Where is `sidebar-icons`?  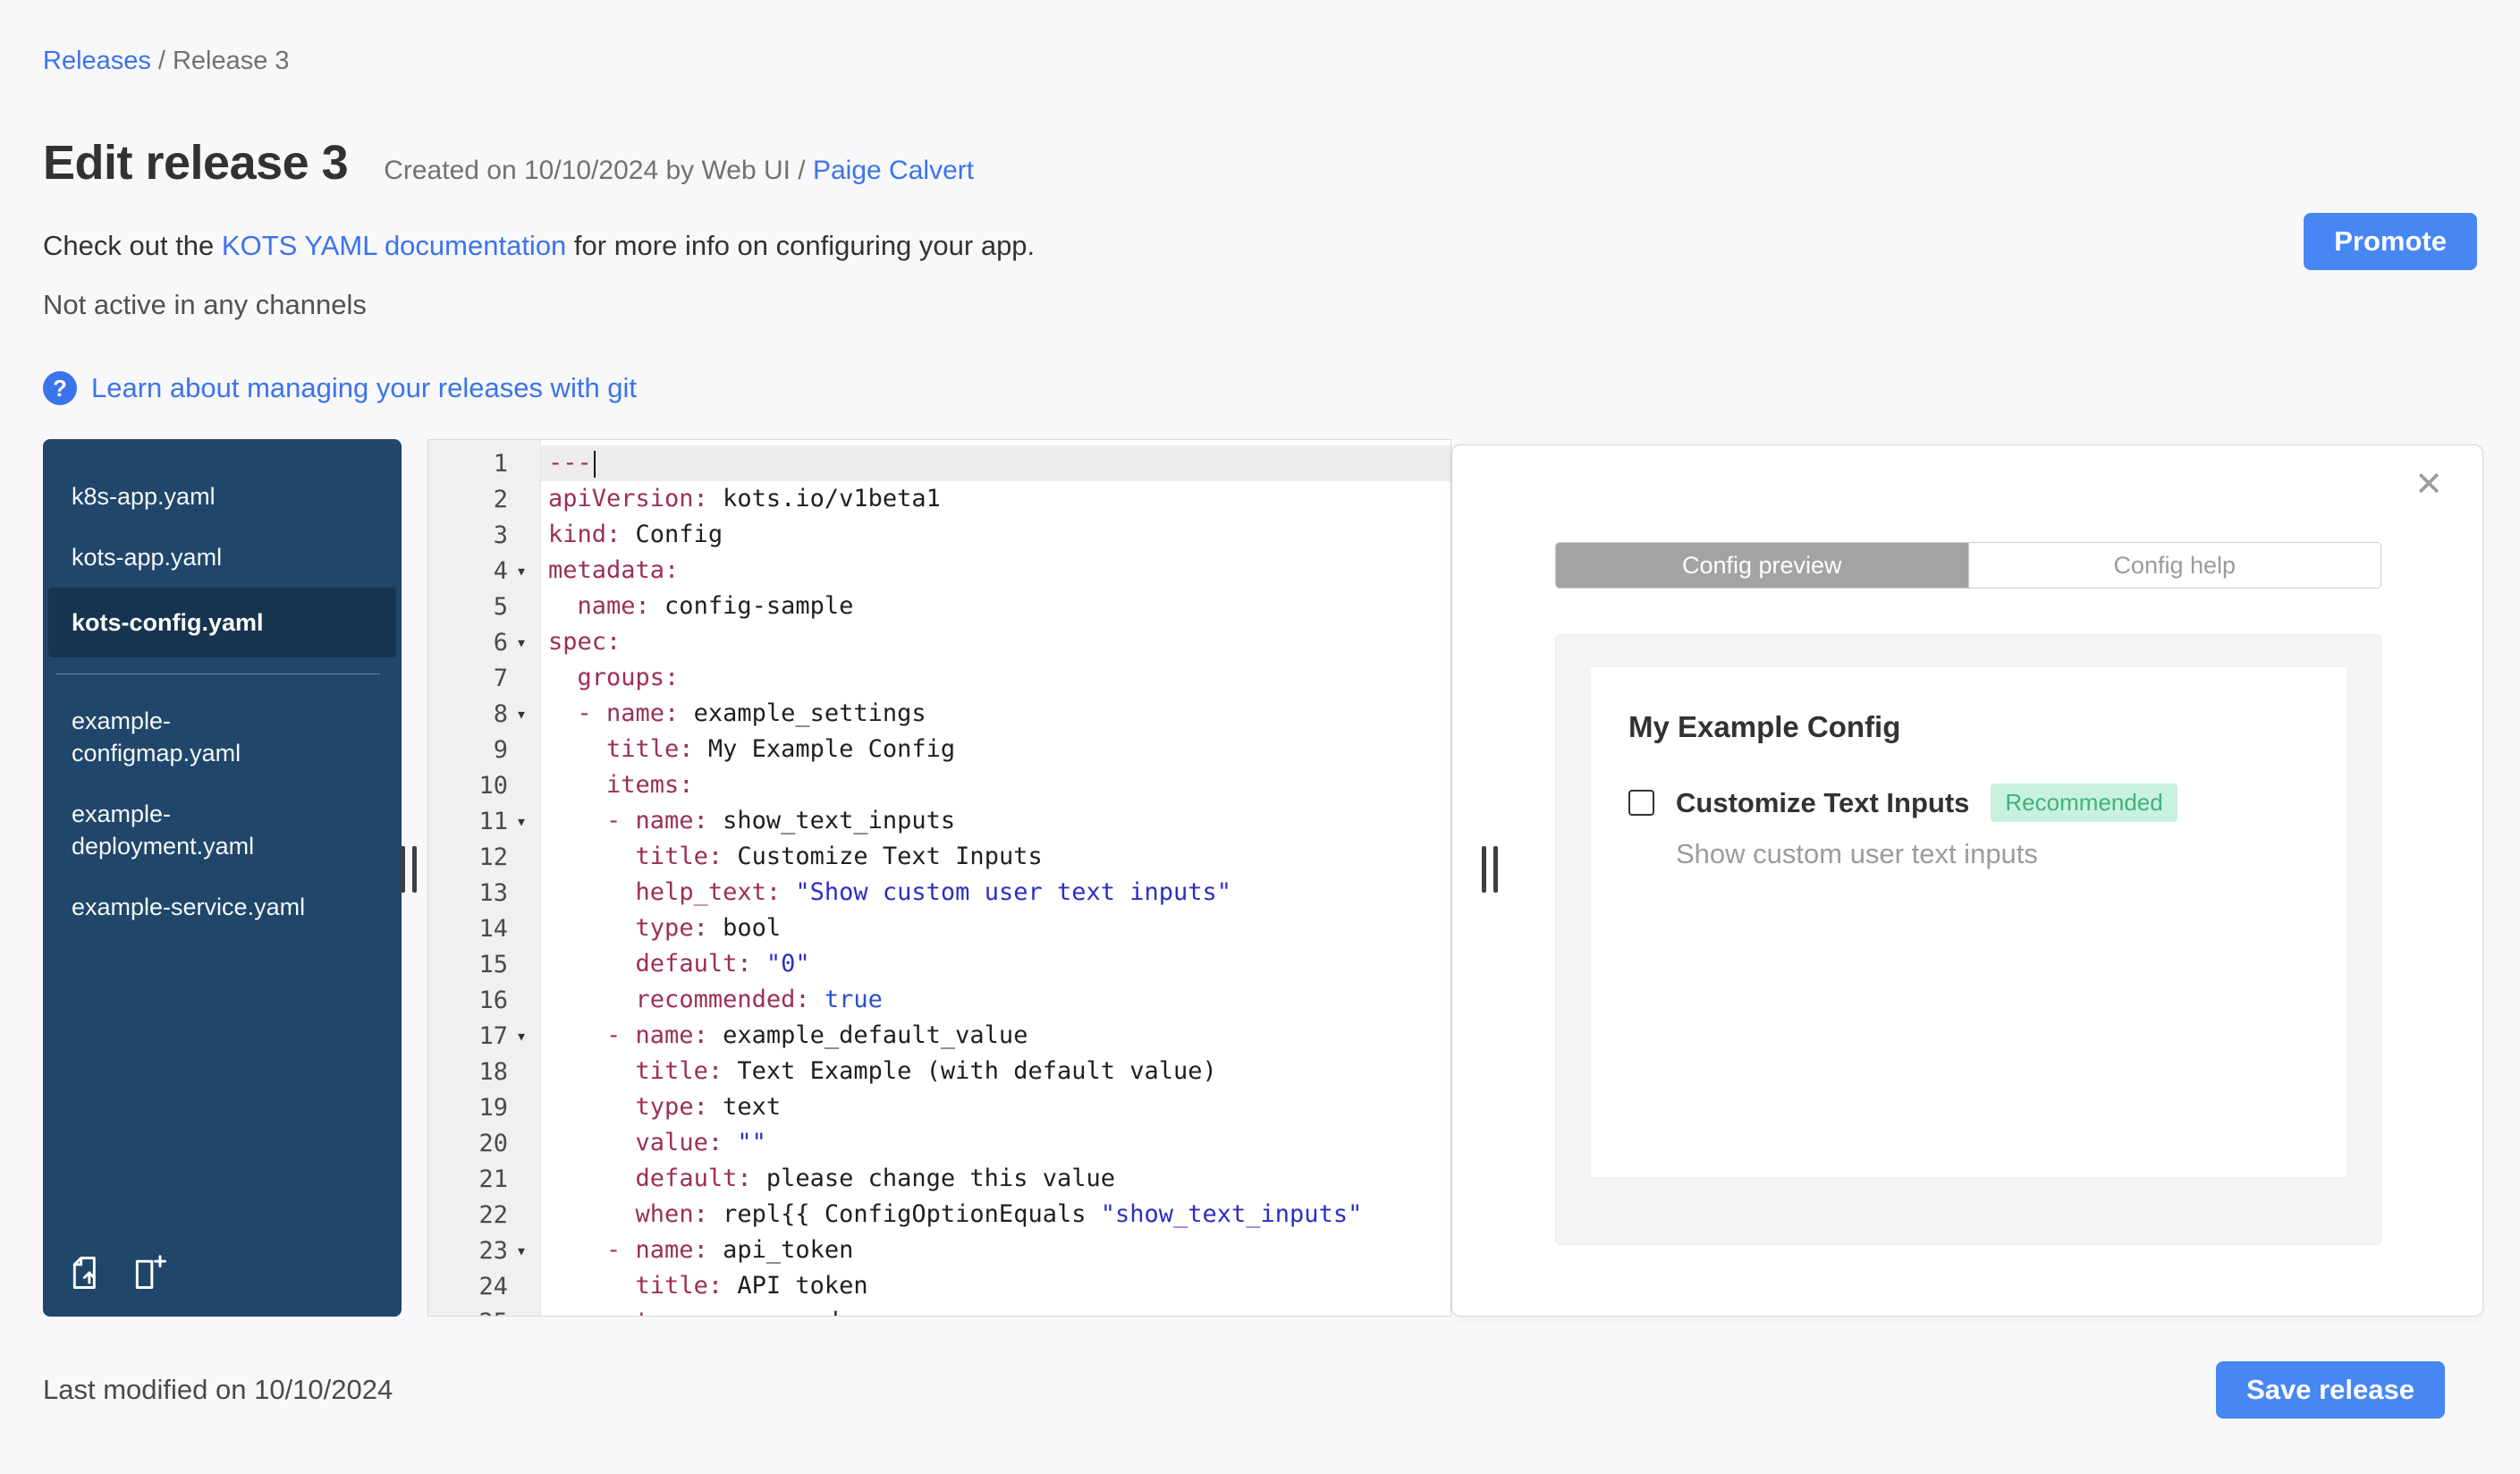 sidebar-icons is located at coordinates (119, 1275).